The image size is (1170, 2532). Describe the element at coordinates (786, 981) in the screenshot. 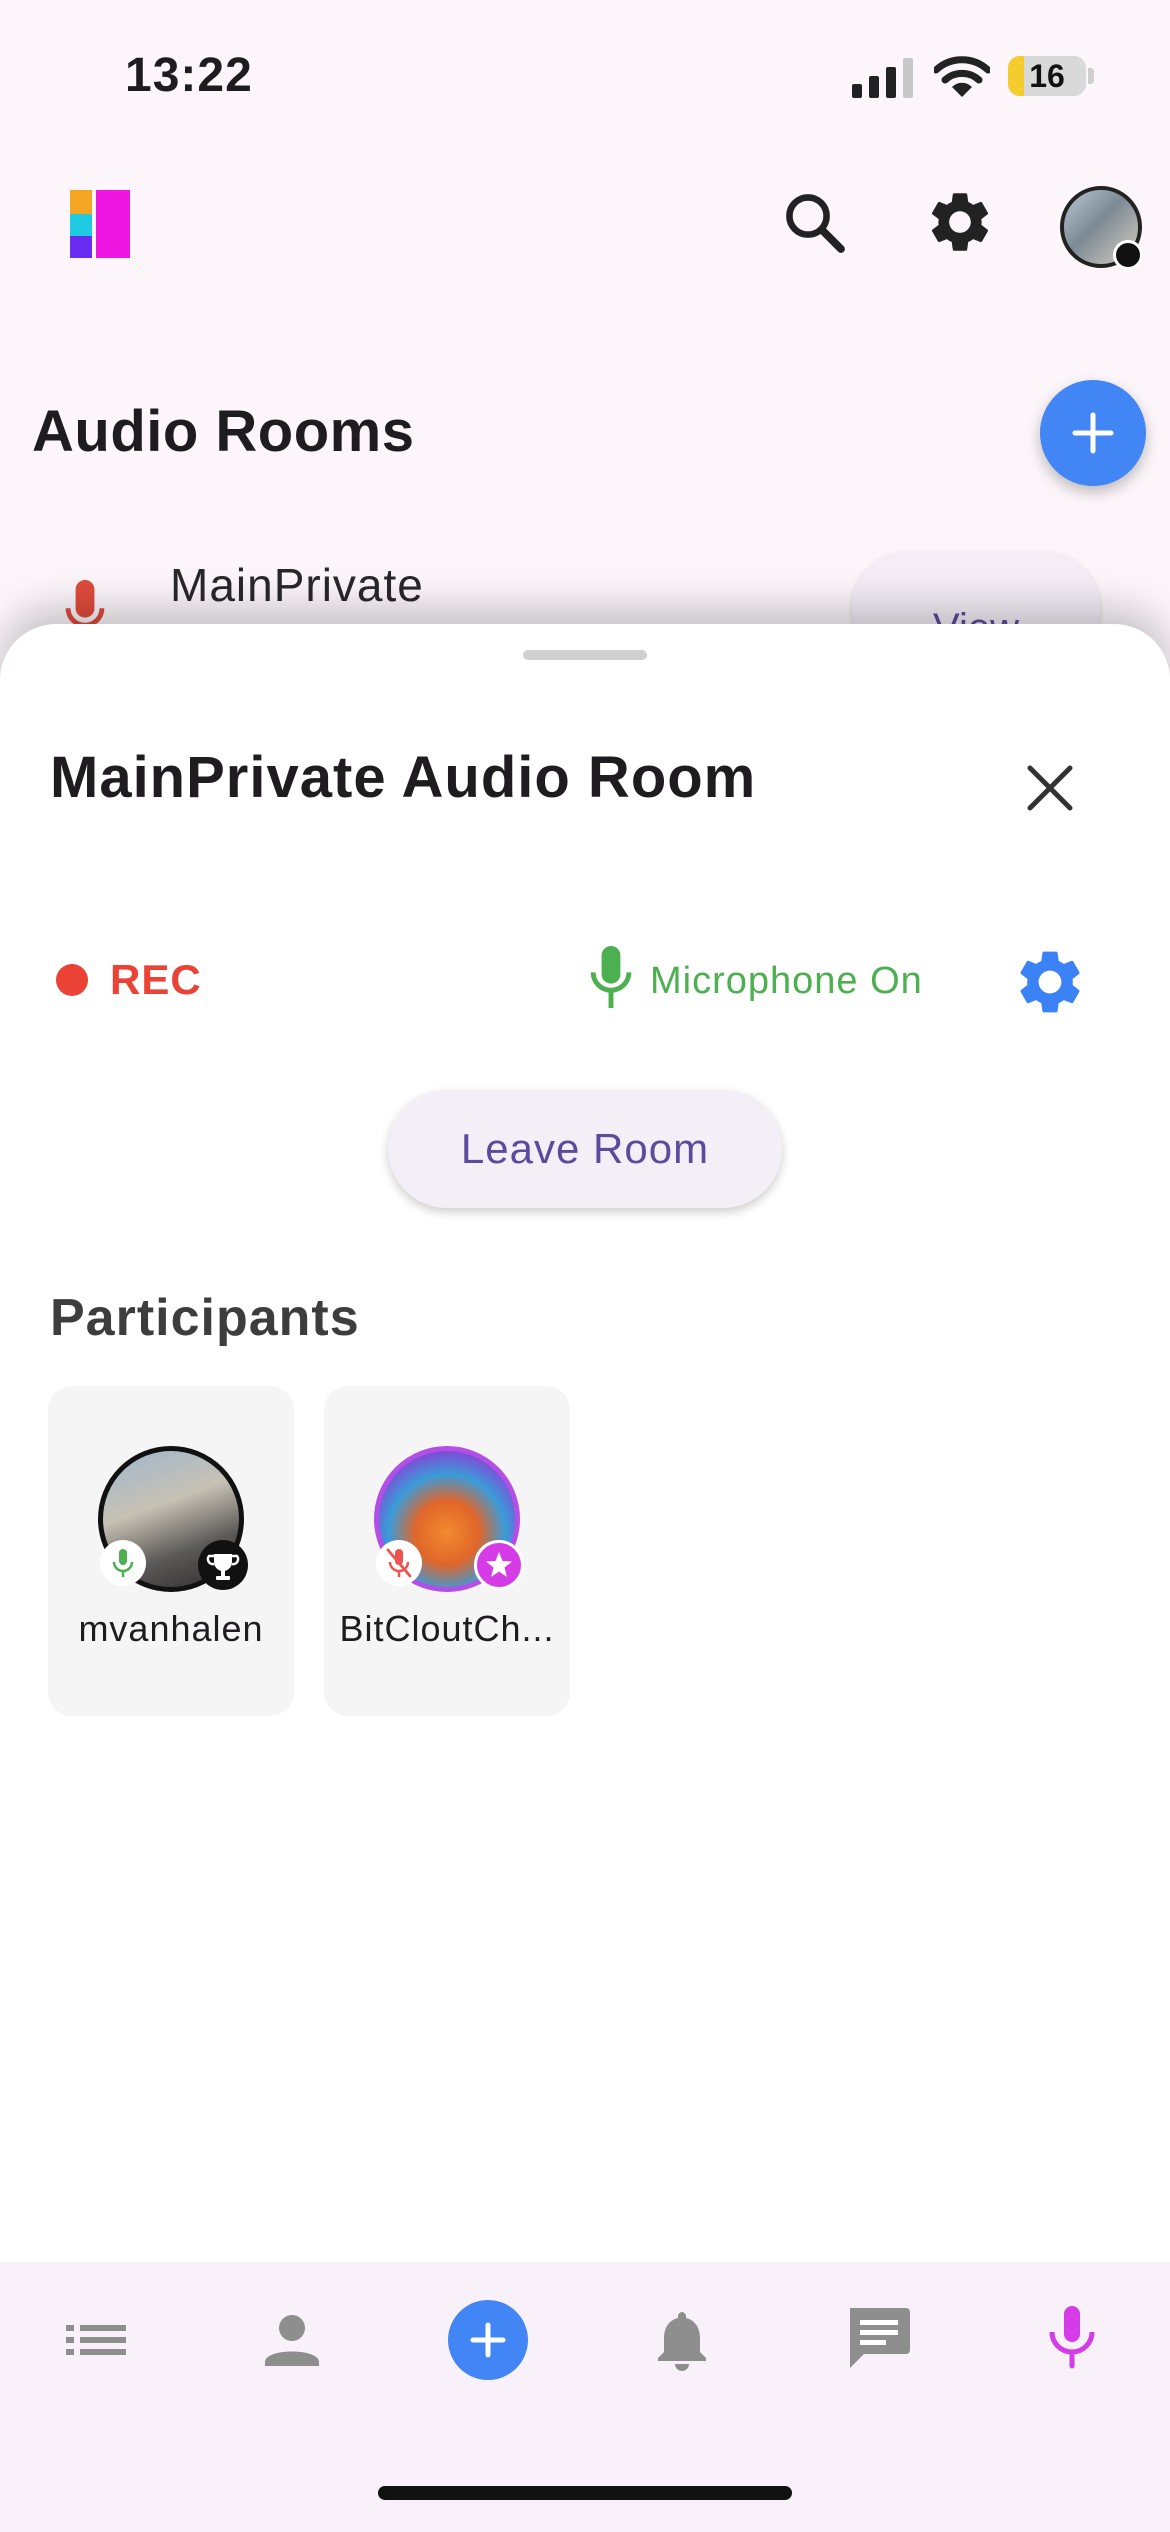

I see `microphone-status: Microphone On` at that location.